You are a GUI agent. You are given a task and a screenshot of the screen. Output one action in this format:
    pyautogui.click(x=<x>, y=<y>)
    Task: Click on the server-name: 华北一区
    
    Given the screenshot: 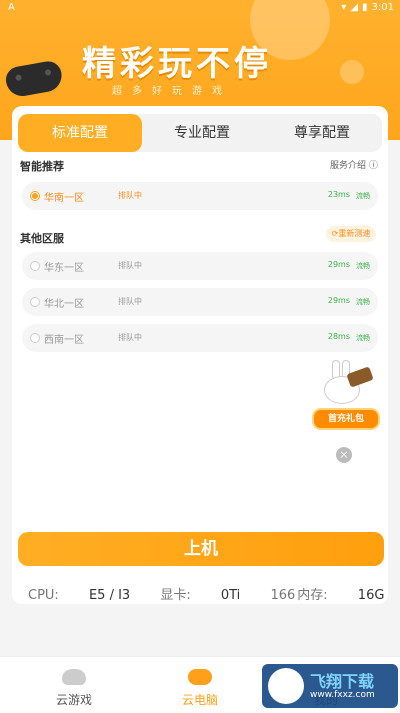 What is the action you would take?
    pyautogui.click(x=64, y=304)
    